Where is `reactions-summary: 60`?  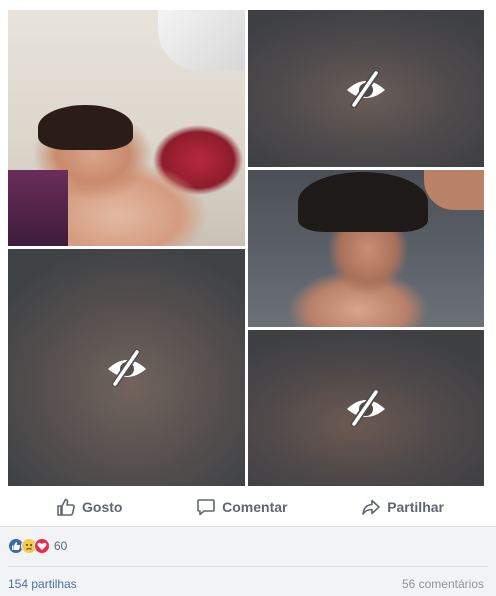 reactions-summary: 60 is located at coordinates (37, 546).